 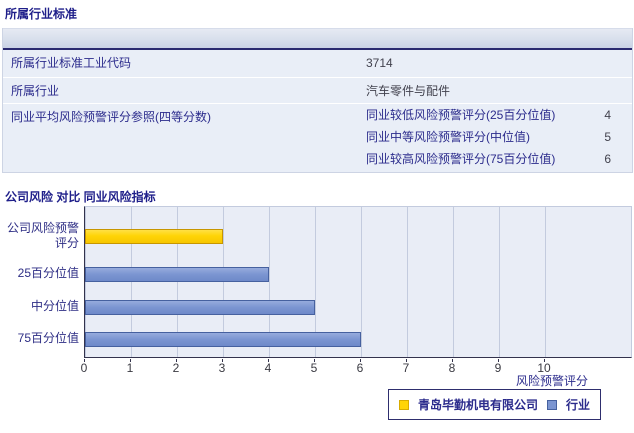 What do you see at coordinates (477, 405) in the screenshot?
I see `legend-label-company: 青岛毕勤机电有限公司` at bounding box center [477, 405].